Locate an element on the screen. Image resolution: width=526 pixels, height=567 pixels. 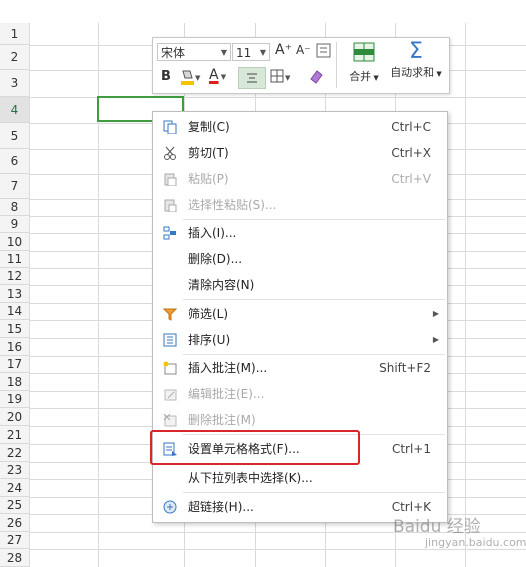
row-header: 27 is located at coordinates (14, 540).